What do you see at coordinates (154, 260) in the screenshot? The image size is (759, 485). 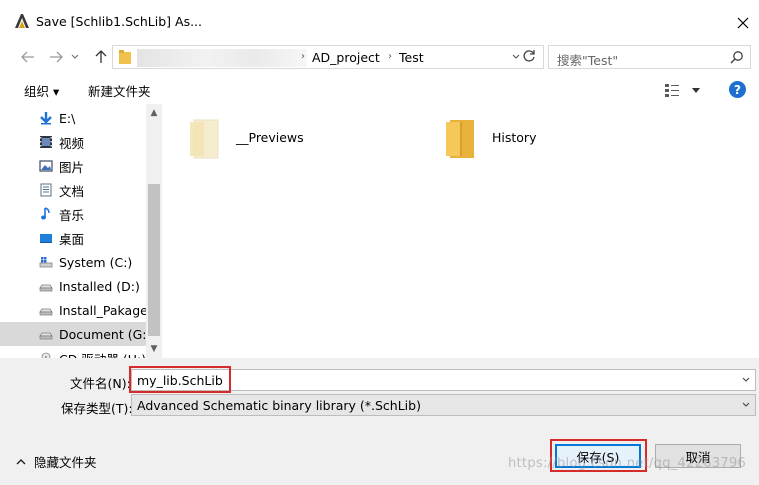 I see `scrollbar-thumb` at bounding box center [154, 260].